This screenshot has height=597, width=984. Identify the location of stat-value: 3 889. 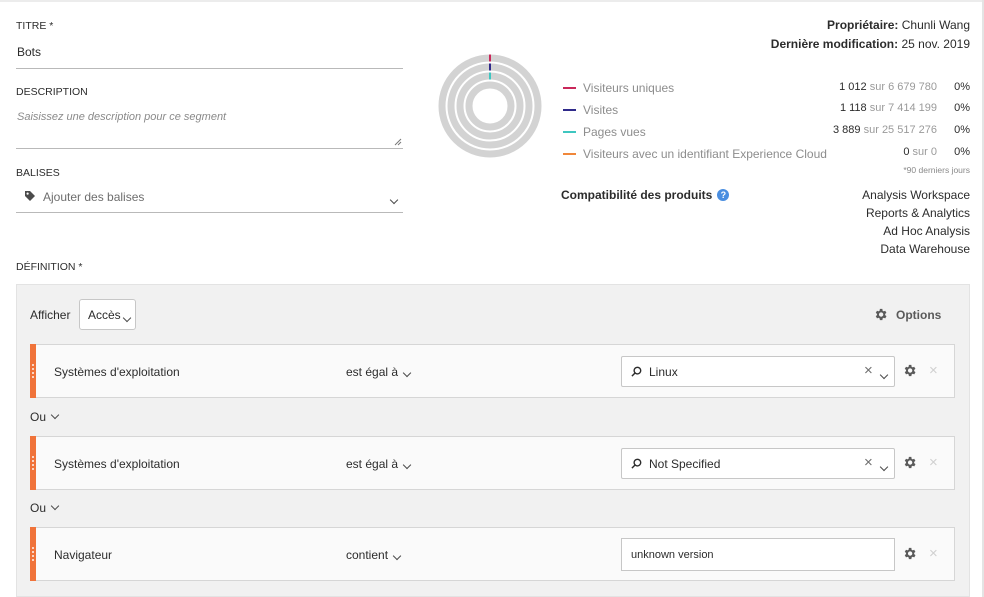
(847, 130).